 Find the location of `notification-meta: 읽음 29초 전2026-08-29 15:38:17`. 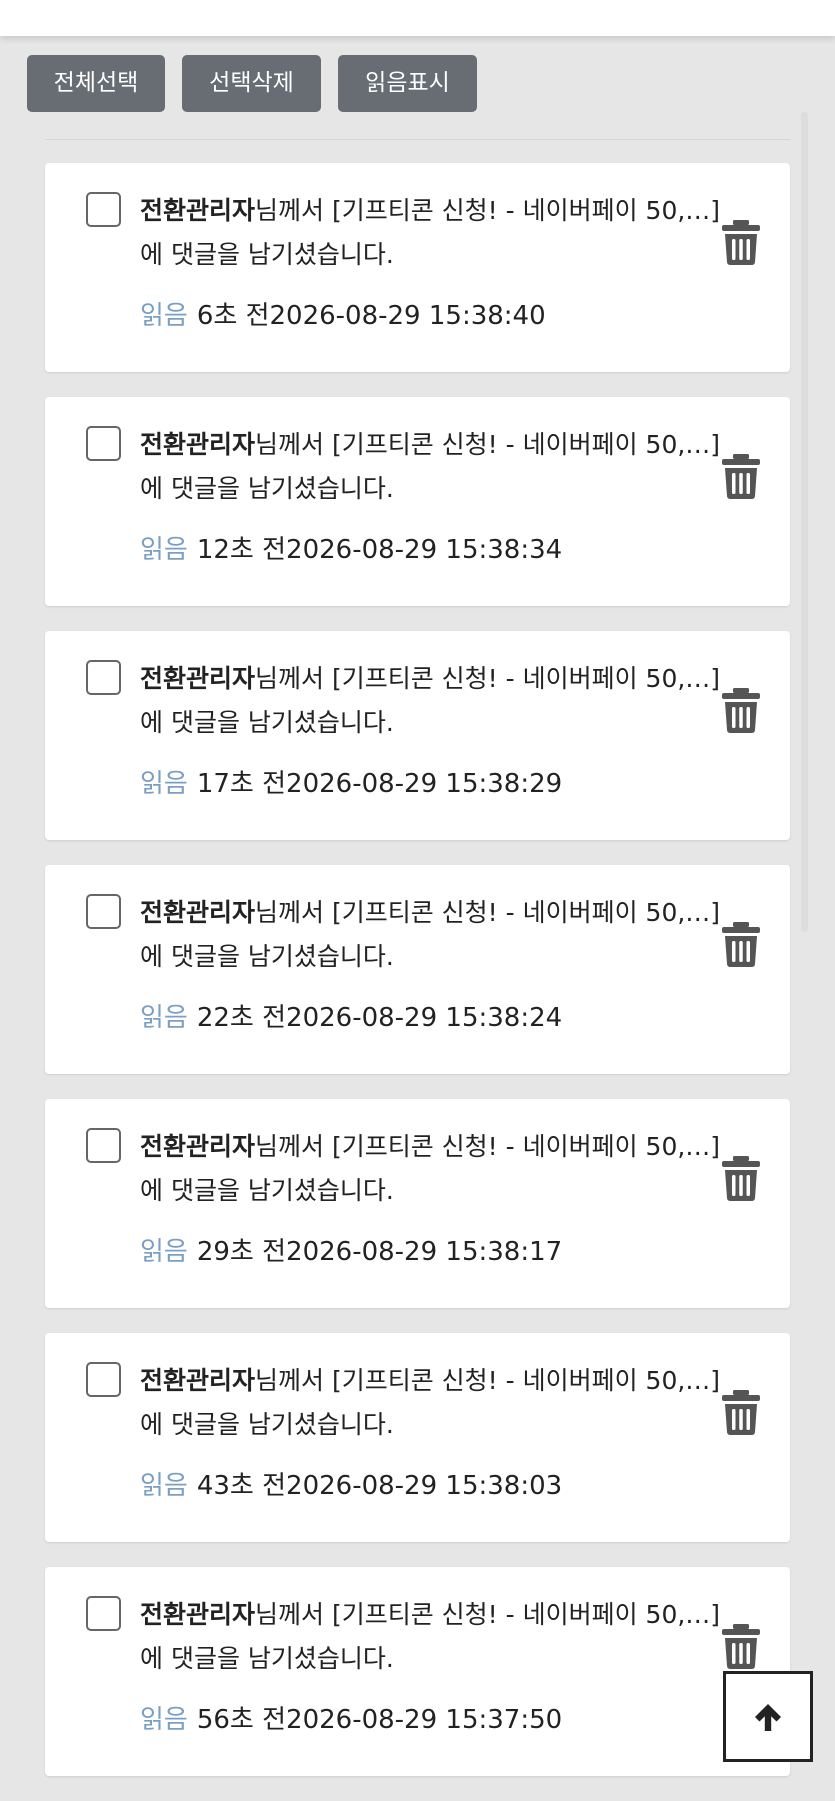

notification-meta: 읽음 29초 전2026-08-29 15:38:17 is located at coordinates (351, 1252).